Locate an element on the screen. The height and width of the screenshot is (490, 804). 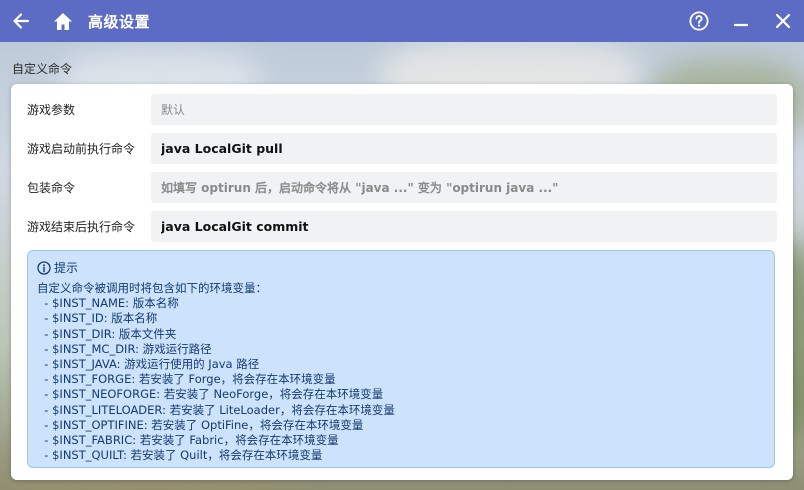
pre-launch-command-input is located at coordinates (464, 148).